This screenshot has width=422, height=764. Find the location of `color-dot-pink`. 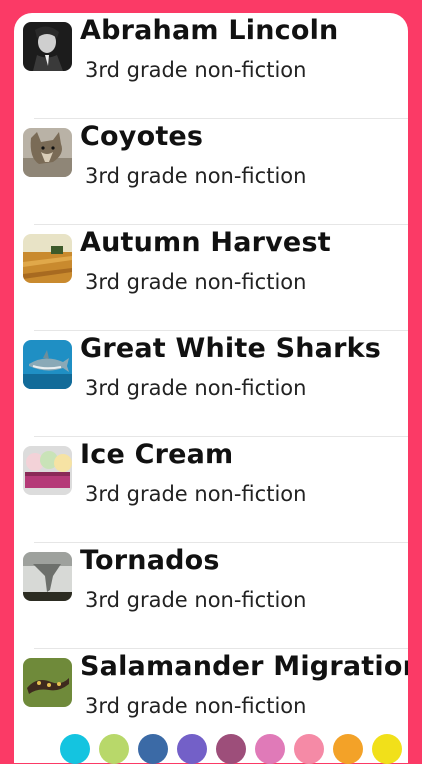

color-dot-pink is located at coordinates (270, 749).